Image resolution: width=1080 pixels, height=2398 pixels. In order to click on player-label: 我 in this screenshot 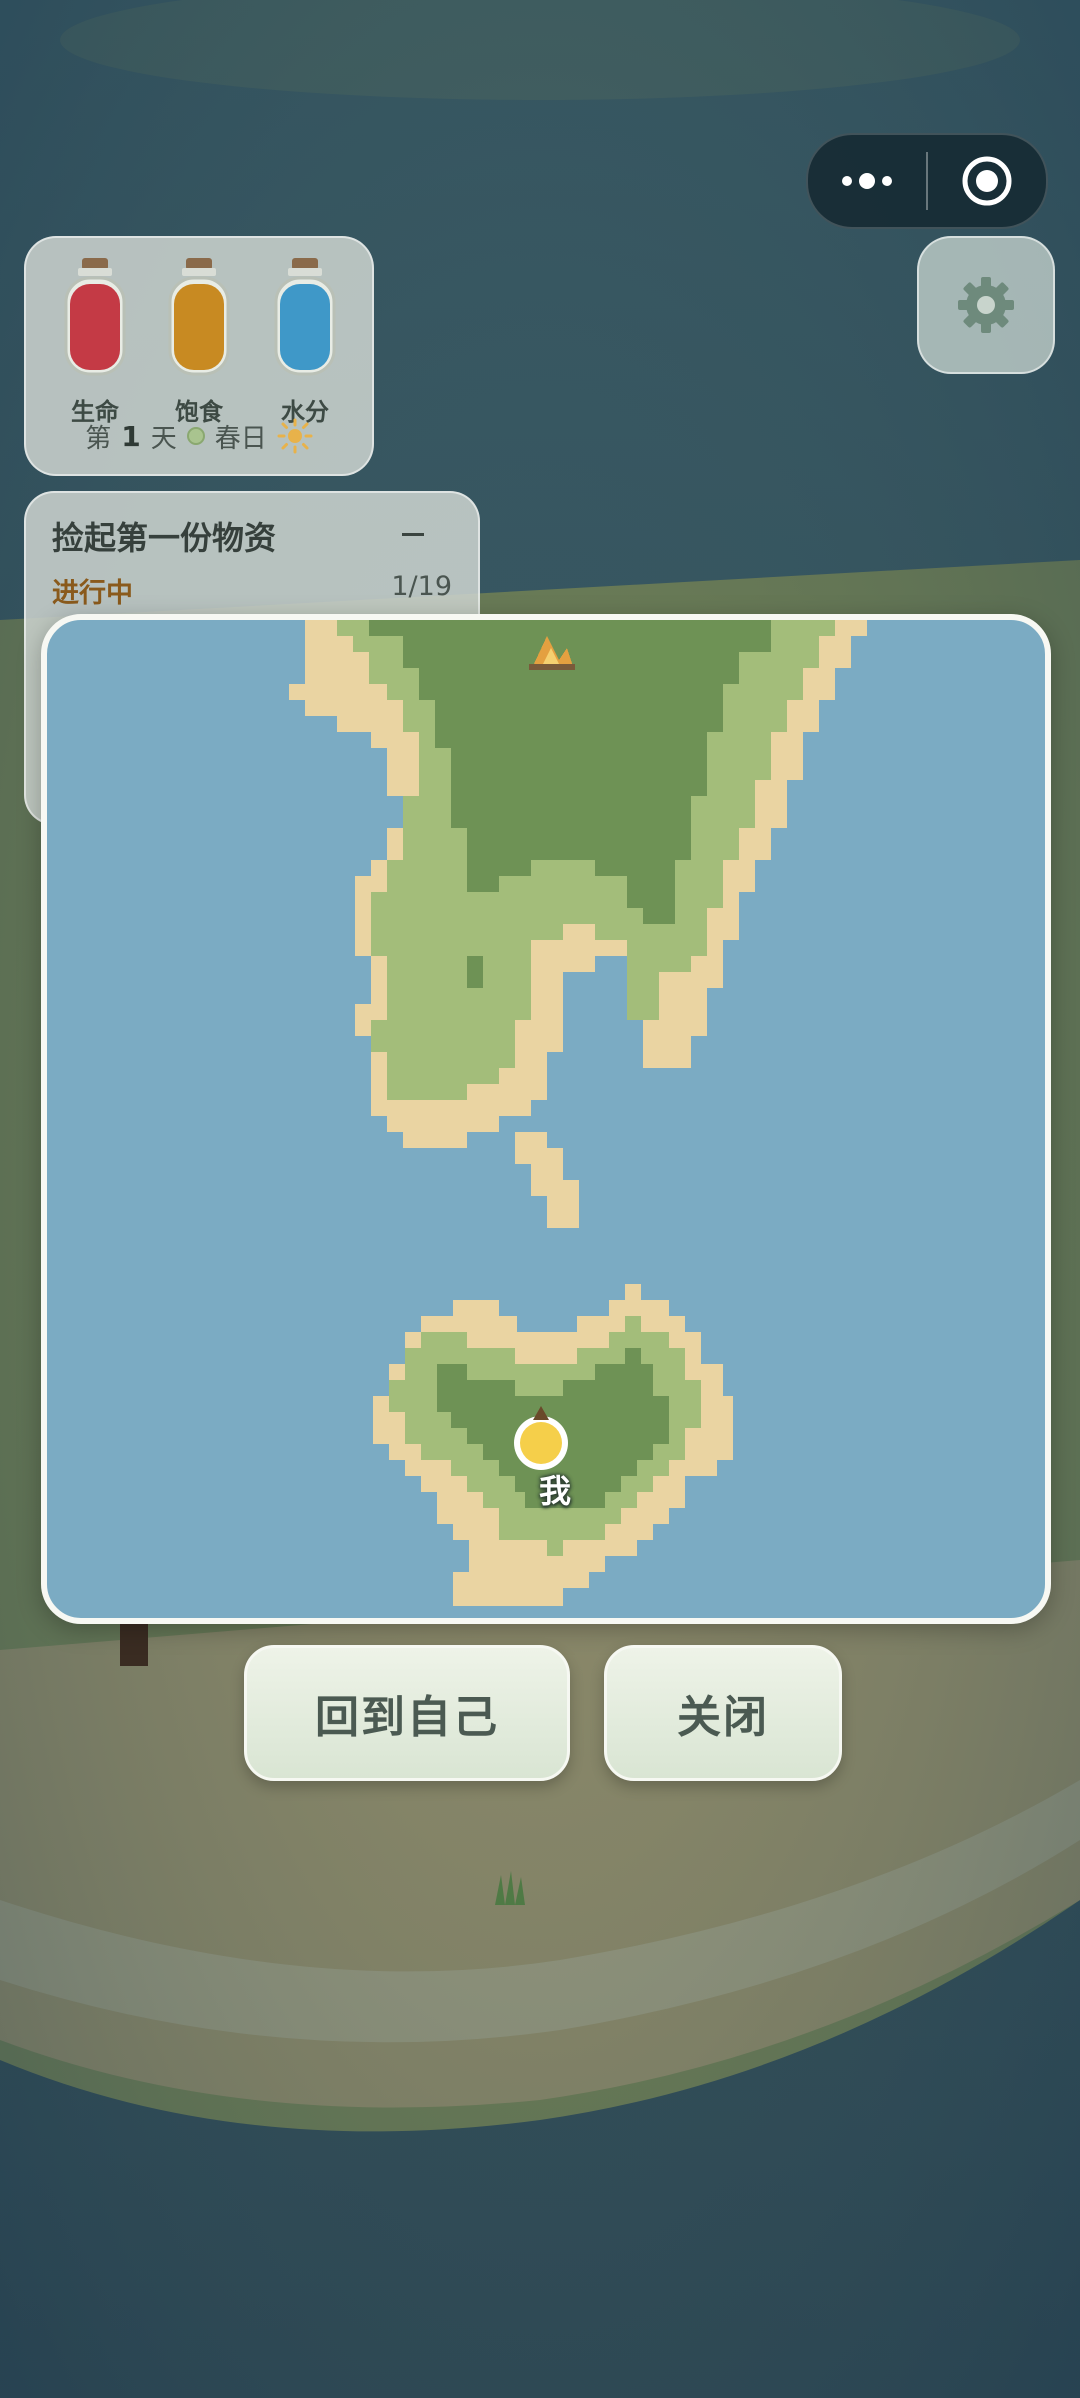, I will do `click(554, 1491)`.